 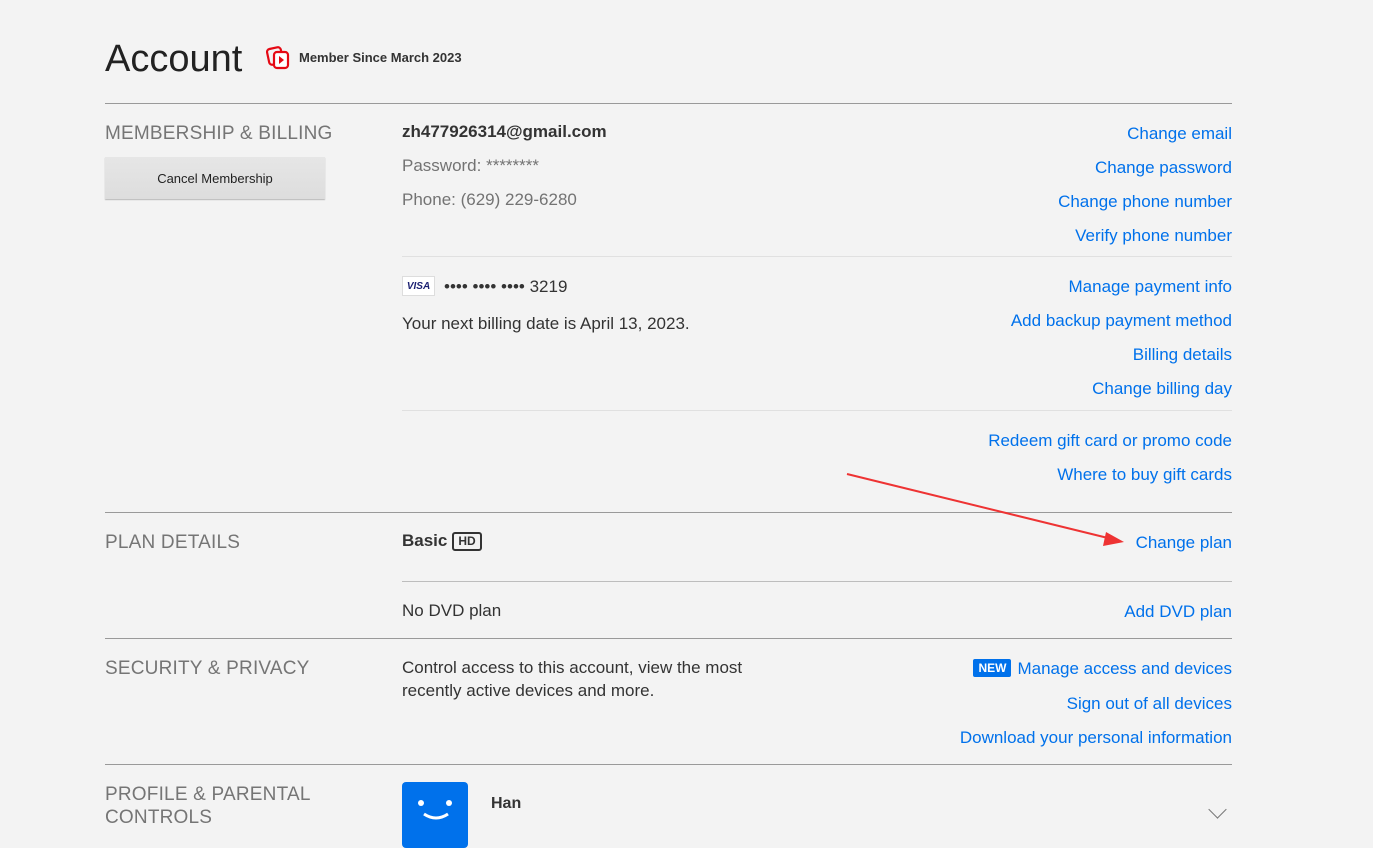 I want to click on profile-section-label-line2: CONTROLS, so click(x=159, y=817).